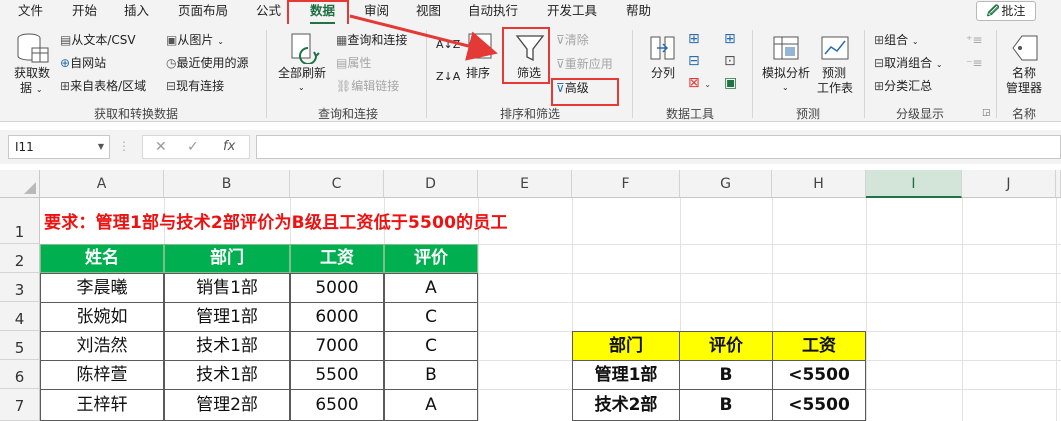  What do you see at coordinates (626, 405) in the screenshot?
I see `criteria-cell: 技术2部` at bounding box center [626, 405].